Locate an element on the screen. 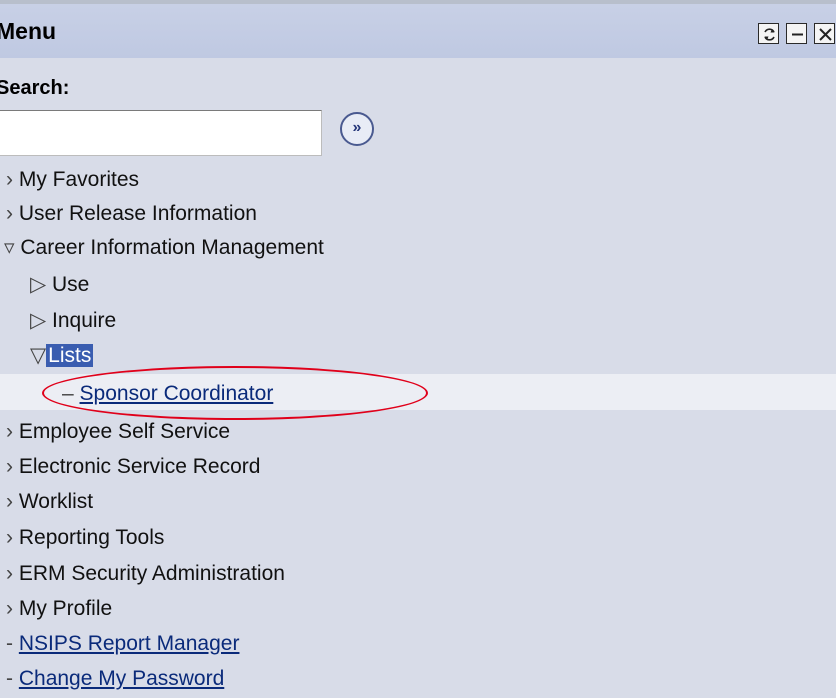 The width and height of the screenshot is (836, 698). menu-item-lists: ▽Lists is located at coordinates (62, 356).